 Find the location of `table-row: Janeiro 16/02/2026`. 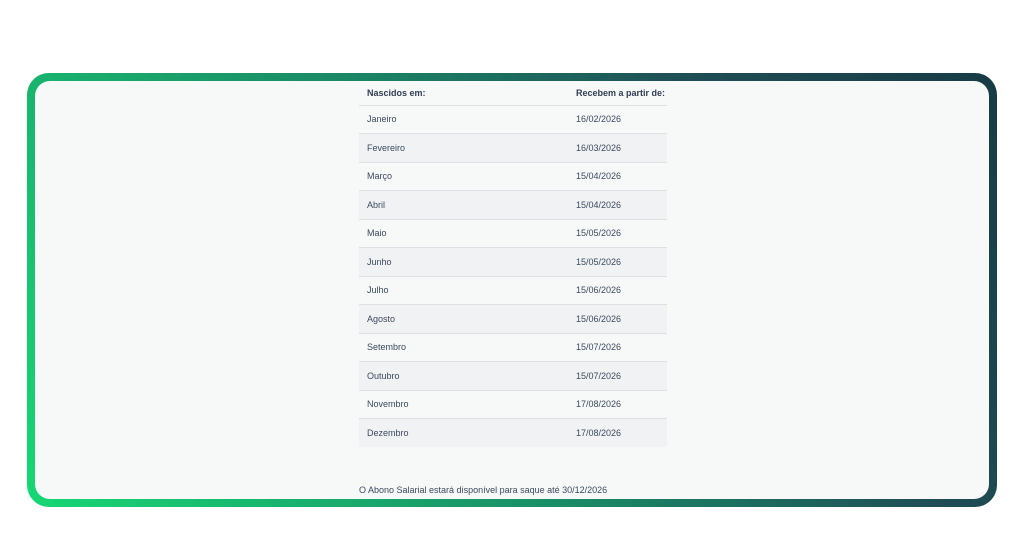

table-row: Janeiro 16/02/2026 is located at coordinates (513, 119).